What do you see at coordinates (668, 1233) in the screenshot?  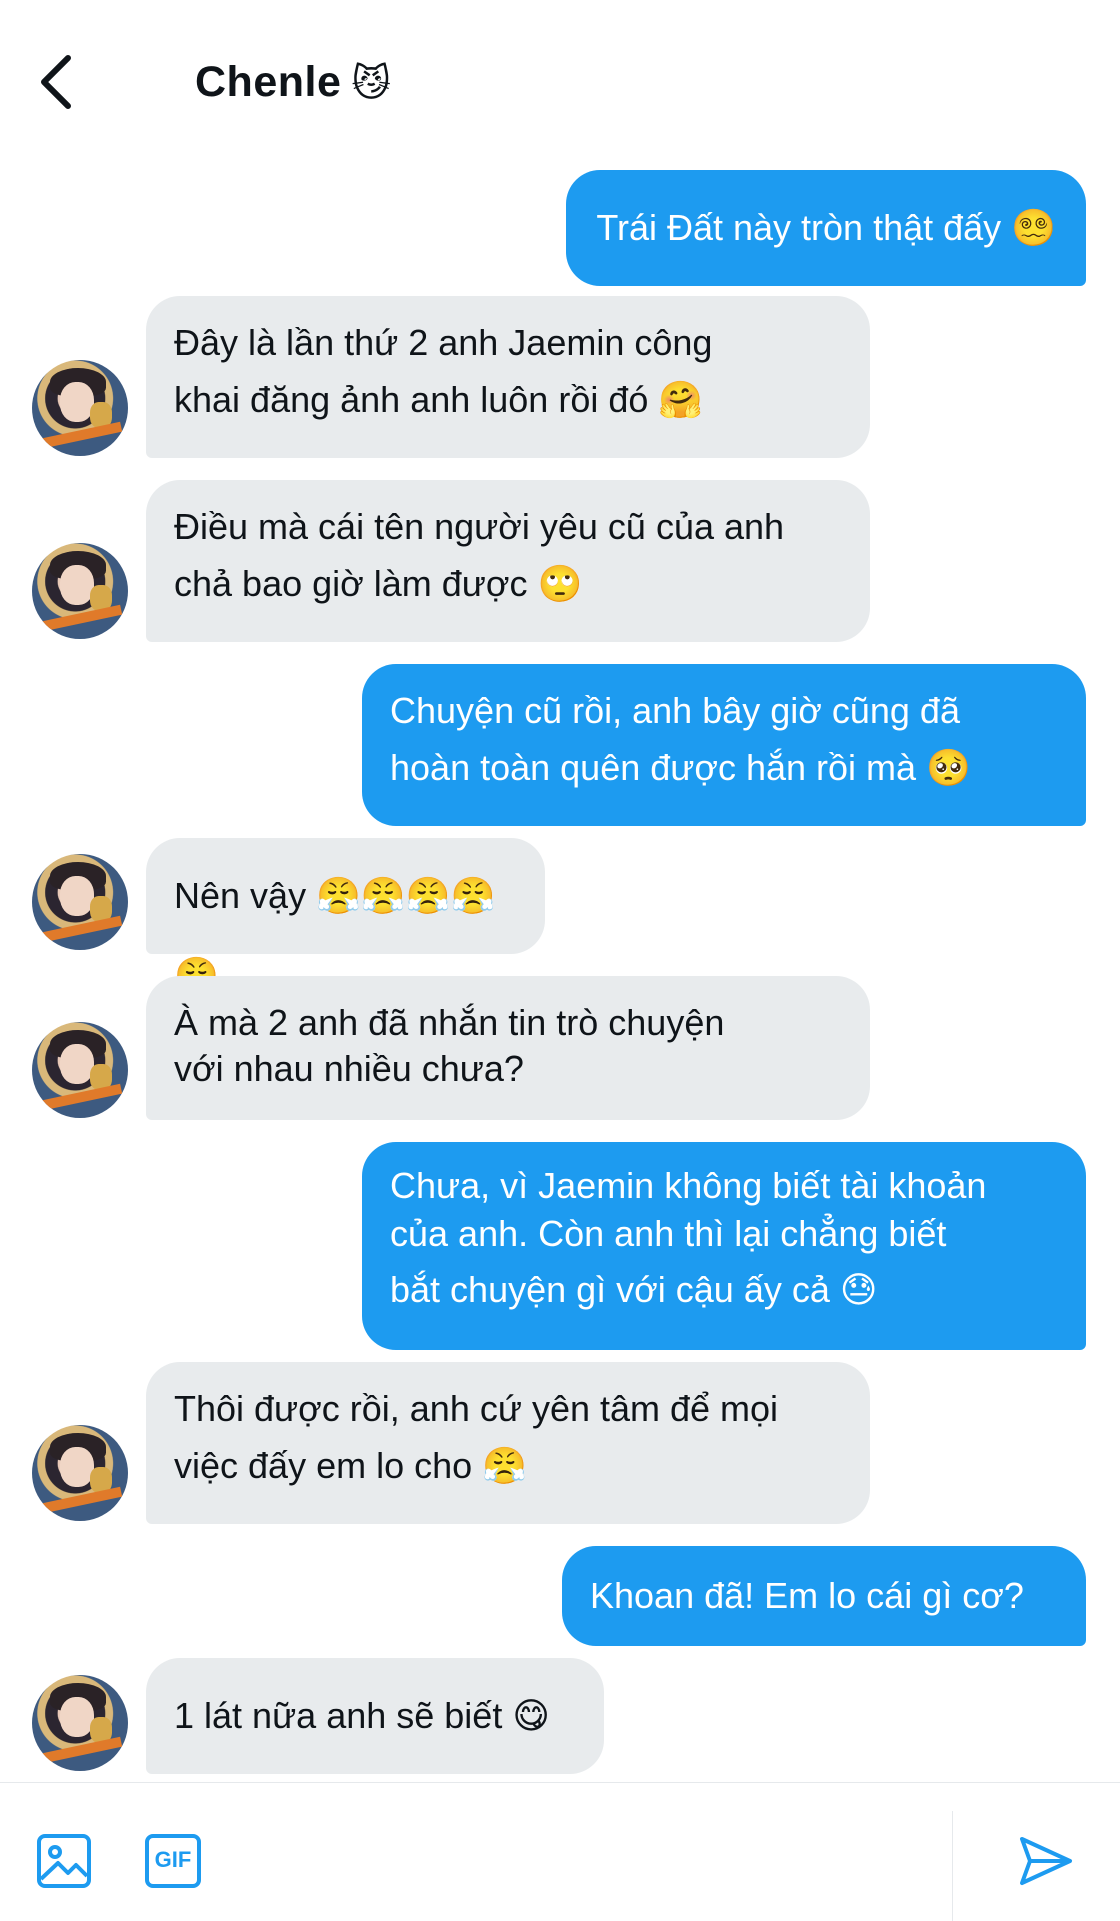 I see `message-line: của anh. Còn anh thì lại chẳng biết` at bounding box center [668, 1233].